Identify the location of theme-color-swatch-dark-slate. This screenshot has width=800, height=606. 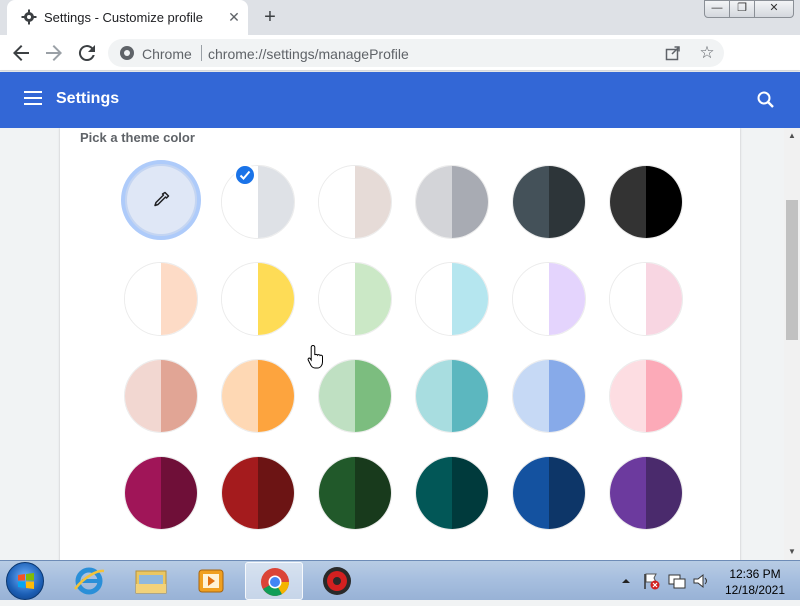
(549, 202).